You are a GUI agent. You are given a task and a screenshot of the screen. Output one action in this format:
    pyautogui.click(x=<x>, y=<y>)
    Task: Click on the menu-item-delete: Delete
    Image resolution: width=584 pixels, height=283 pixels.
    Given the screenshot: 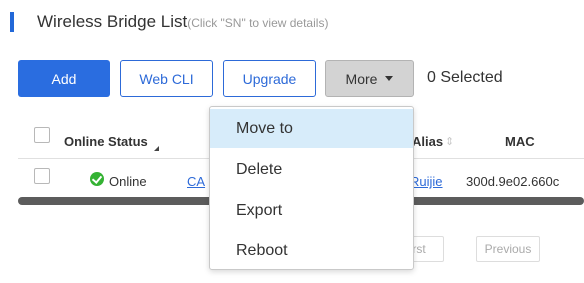 What is the action you would take?
    pyautogui.click(x=311, y=169)
    